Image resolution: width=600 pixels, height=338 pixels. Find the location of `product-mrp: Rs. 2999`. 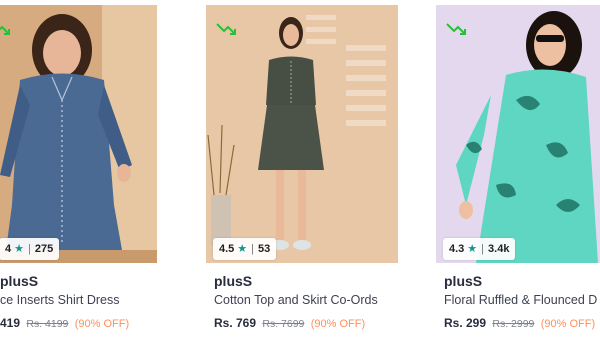

product-mrp: Rs. 2999 is located at coordinates (513, 324).